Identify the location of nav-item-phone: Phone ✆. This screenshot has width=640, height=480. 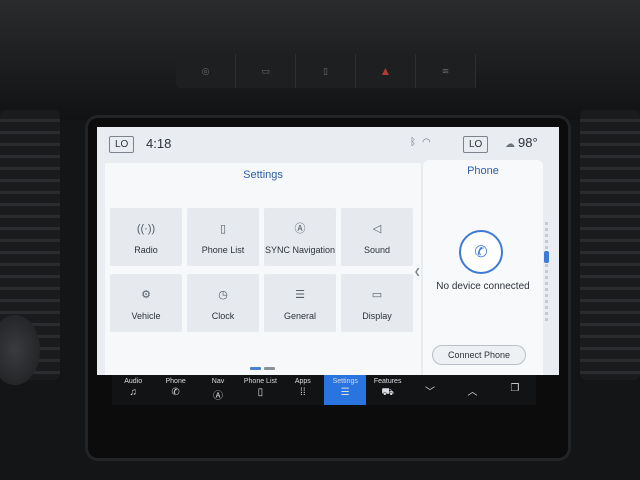
(175, 390).